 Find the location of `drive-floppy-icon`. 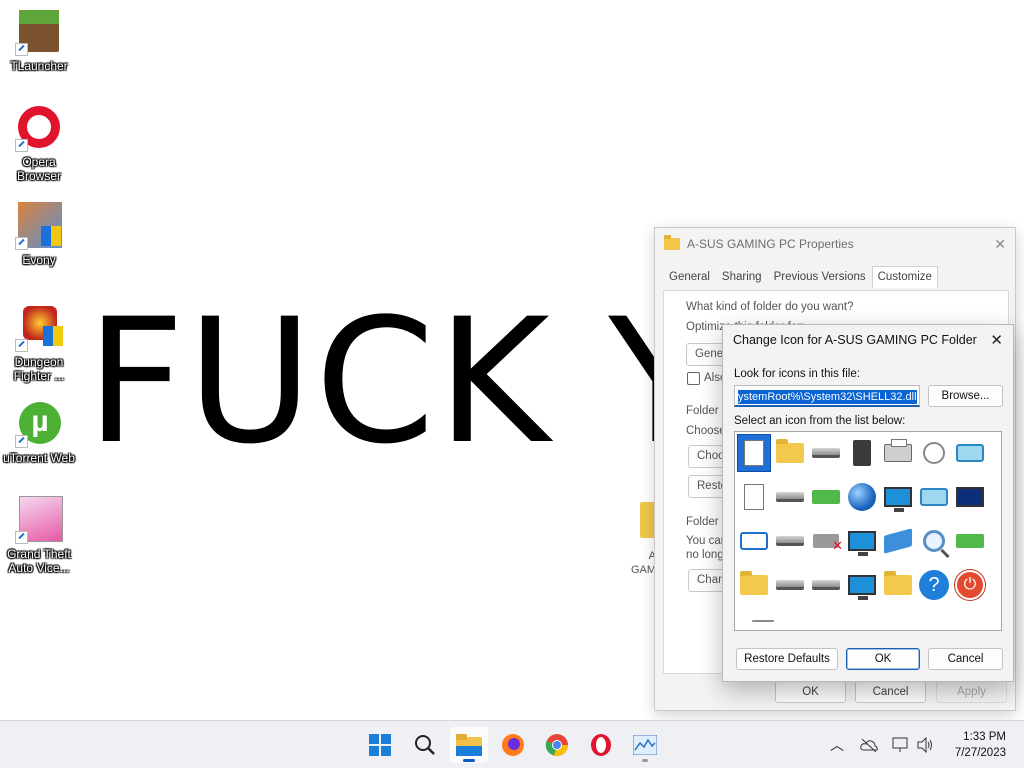

drive-floppy-icon is located at coordinates (790, 497).